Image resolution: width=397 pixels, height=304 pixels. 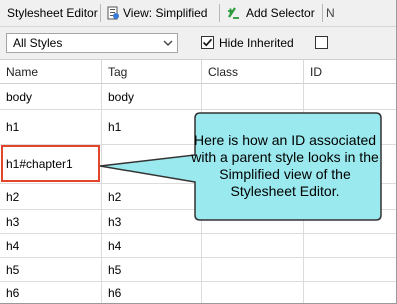 I want to click on name-cell: h5, so click(x=51, y=270).